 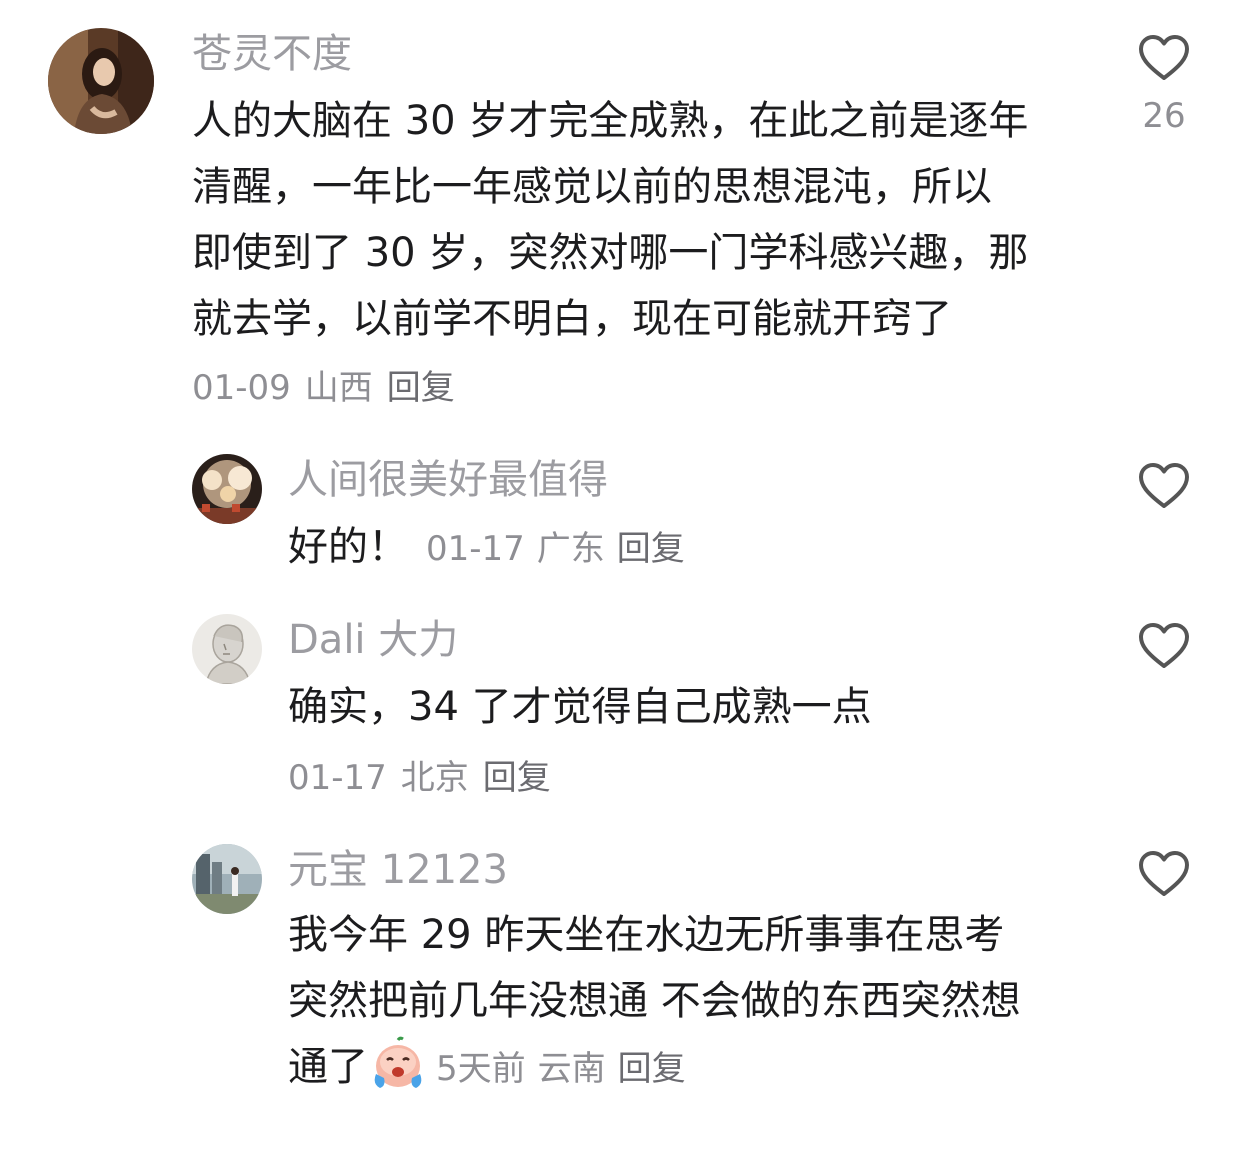 I want to click on comment-username: 元宝 12123, so click(x=398, y=870).